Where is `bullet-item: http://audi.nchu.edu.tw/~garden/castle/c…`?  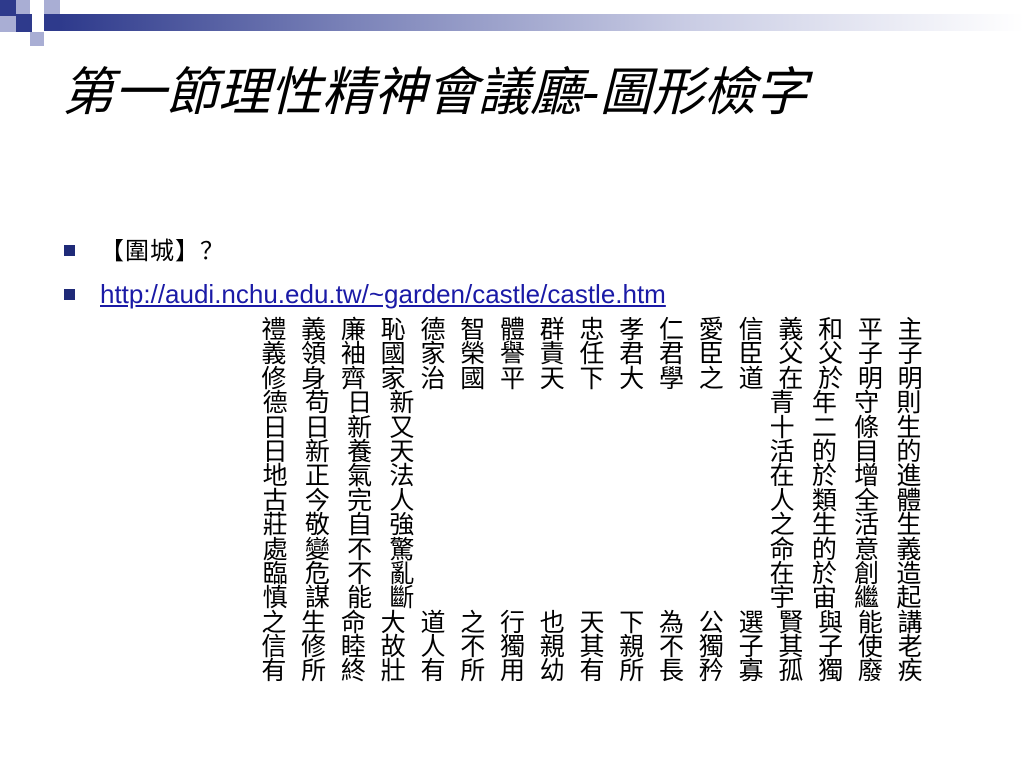
bullet-item: http://audi.nchu.edu.tw/~garden/castle/c… is located at coordinates (364, 294).